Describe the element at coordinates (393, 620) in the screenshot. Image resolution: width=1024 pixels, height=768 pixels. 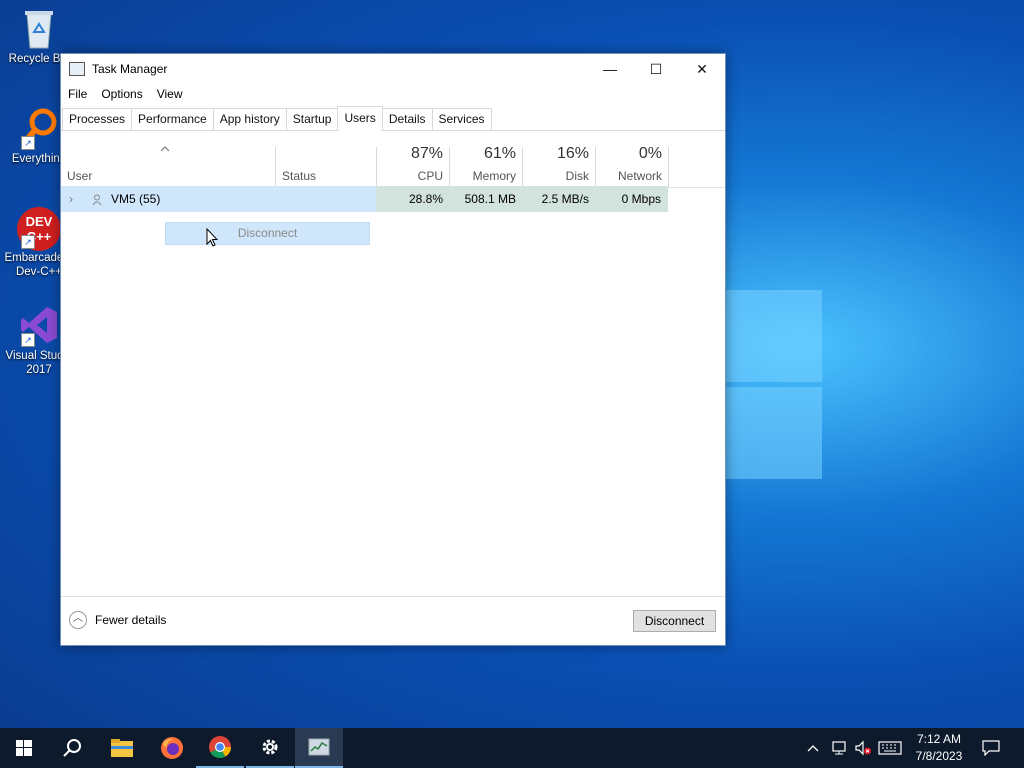
I see `footer-bar: ︿ Fewer details Disconnect` at that location.